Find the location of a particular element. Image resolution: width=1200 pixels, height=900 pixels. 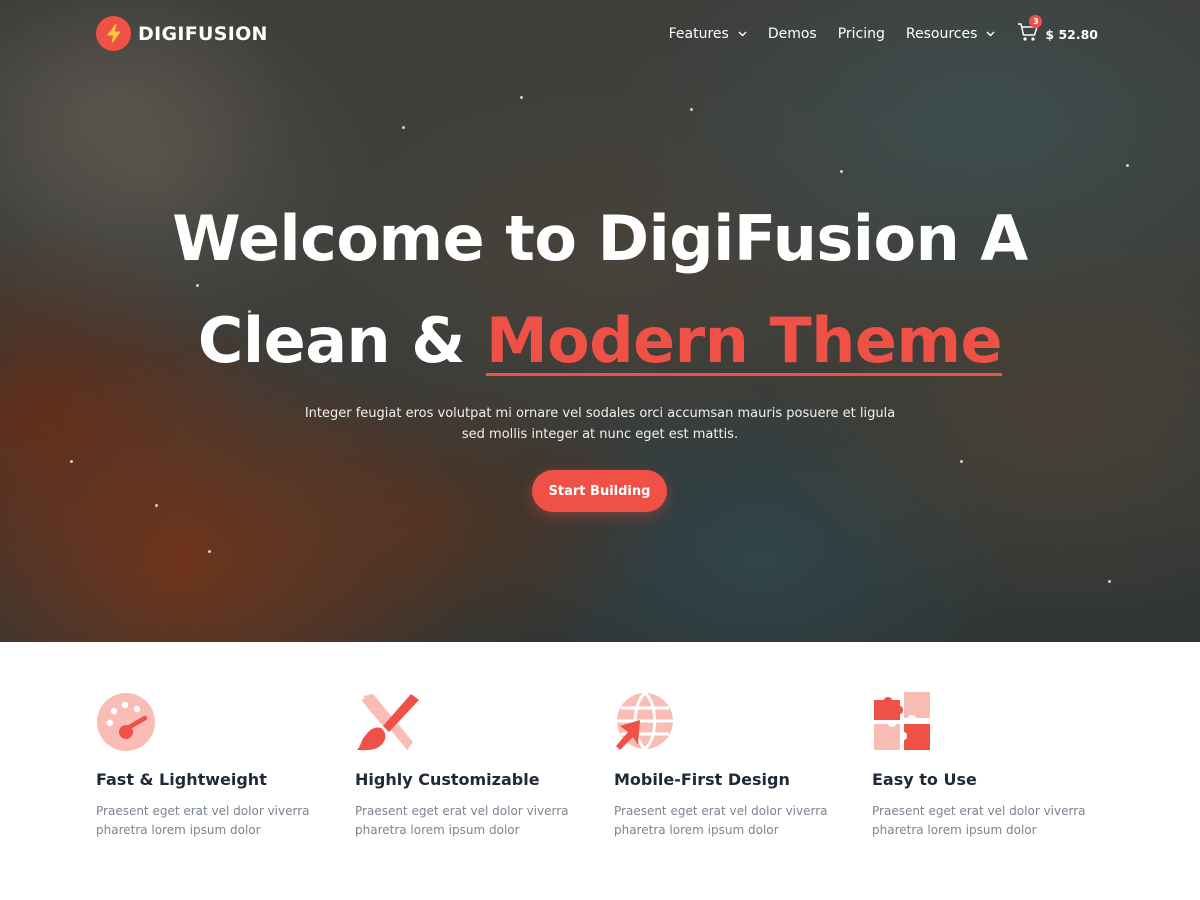

nav-item-label: Pricing is located at coordinates (861, 34).